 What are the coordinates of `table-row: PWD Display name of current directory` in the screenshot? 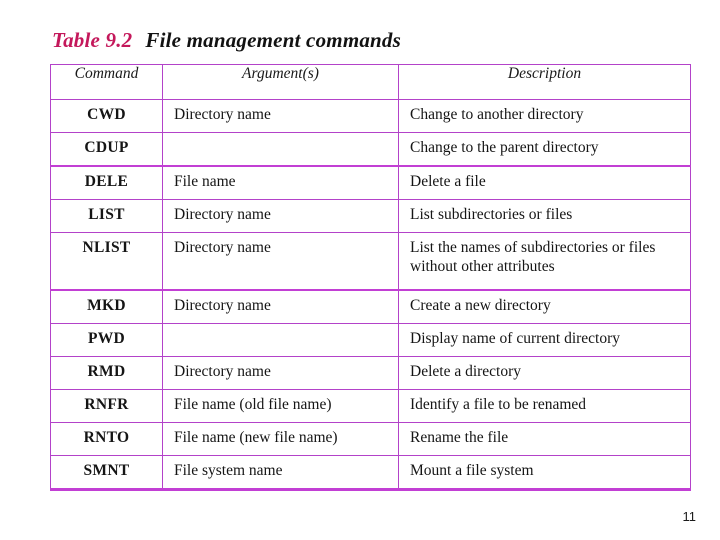 It's located at (370, 340).